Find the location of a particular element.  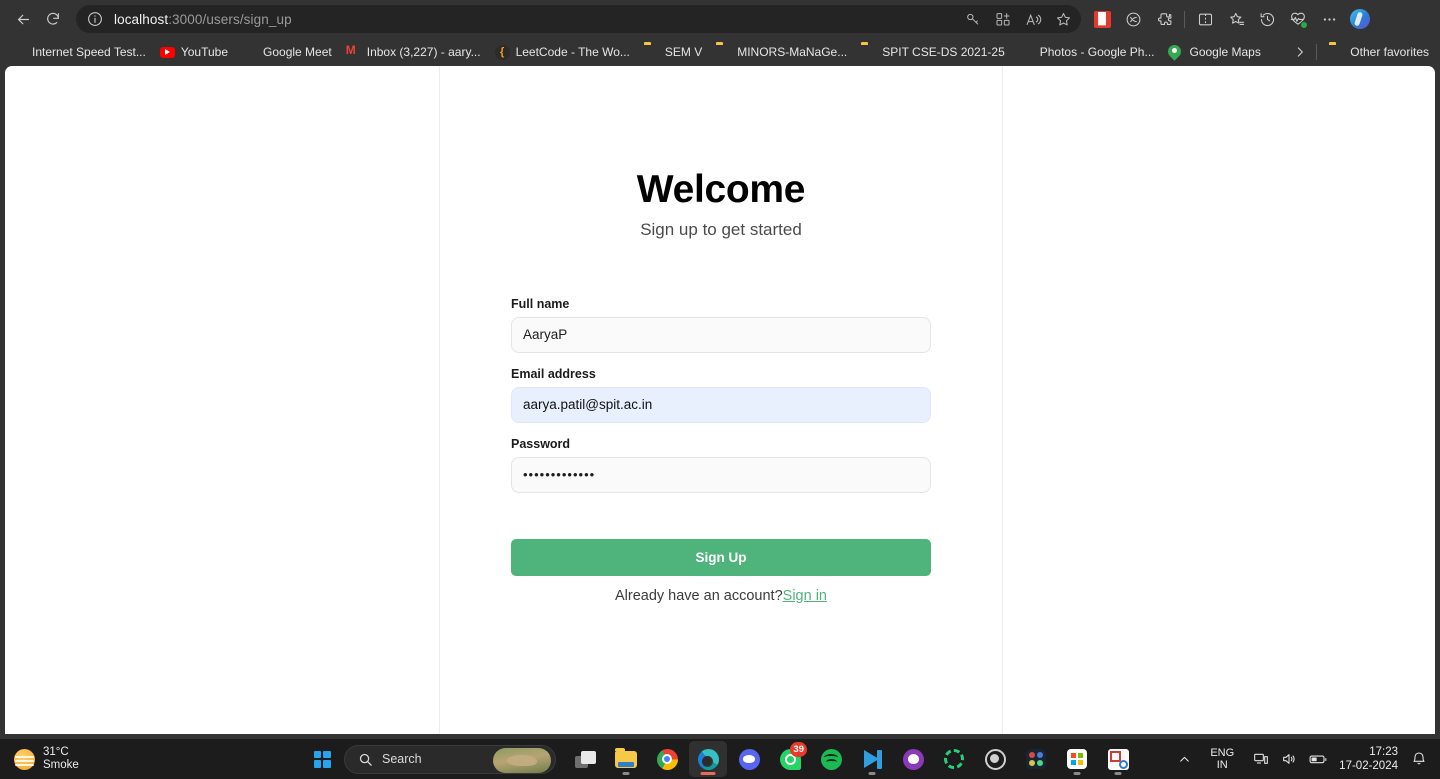

taskbar-app-spotify is located at coordinates (831, 759).